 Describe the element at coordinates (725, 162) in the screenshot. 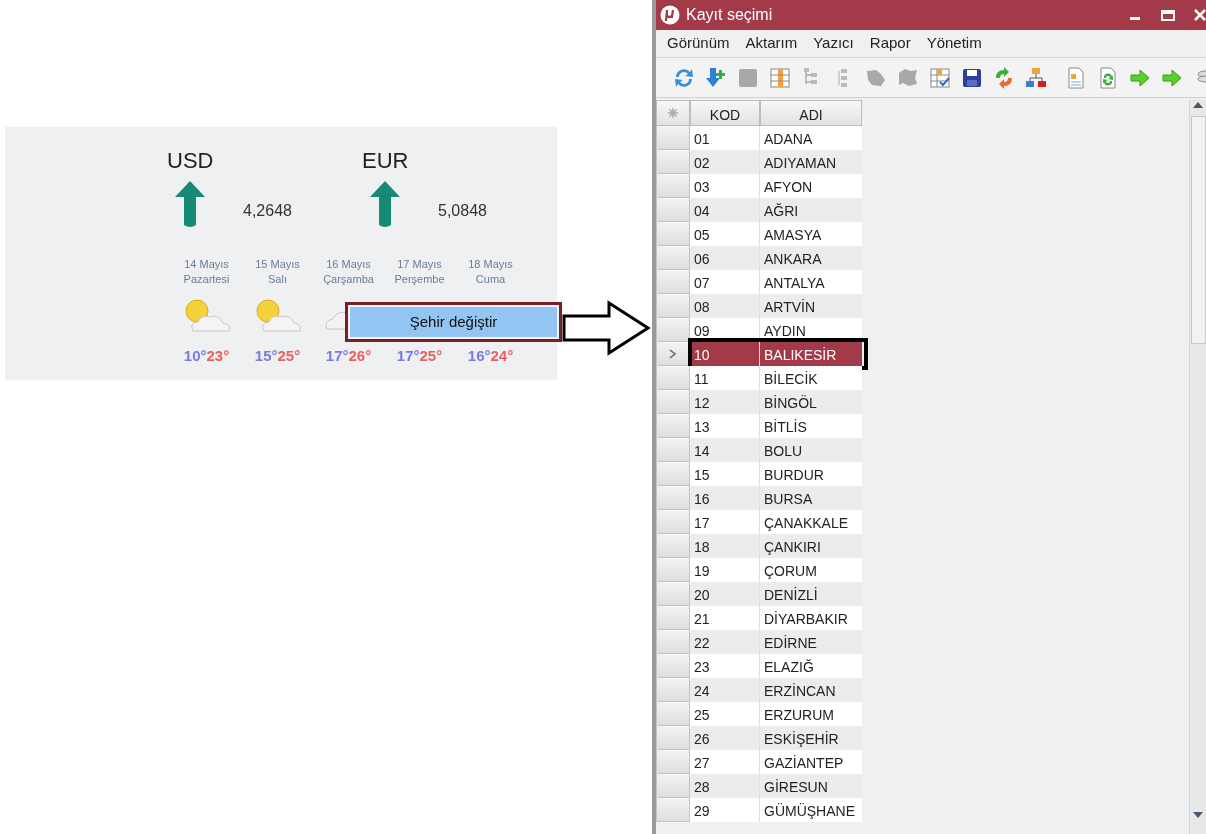

I see `table-cell: 02` at that location.